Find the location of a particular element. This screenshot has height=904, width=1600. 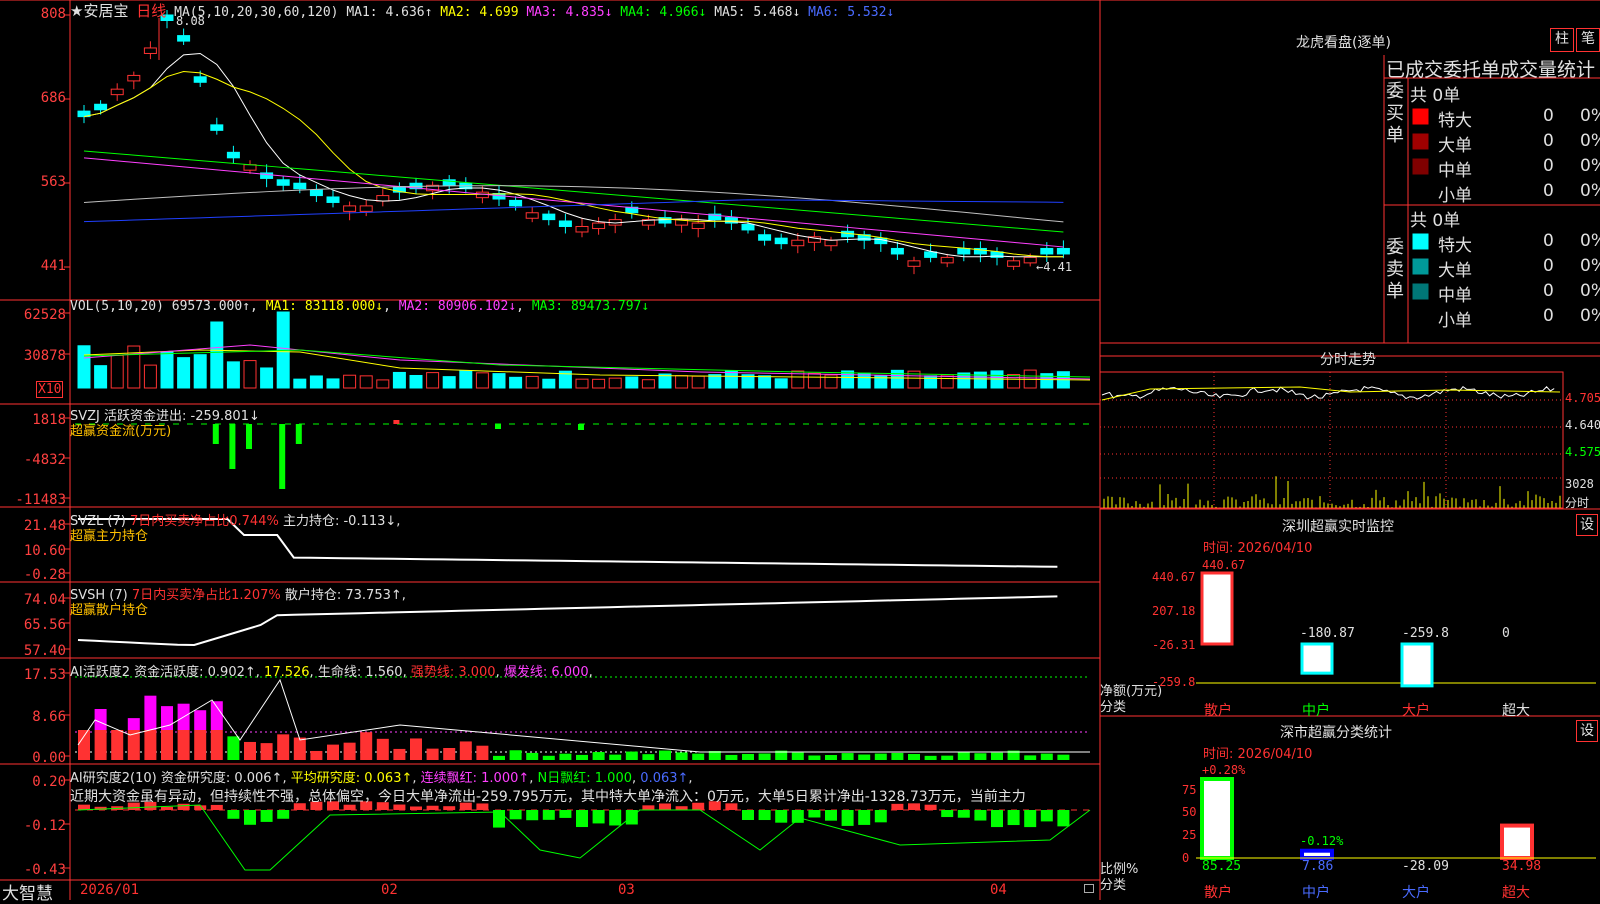

ai1-ytick: 17.53 is located at coordinates (44, 675).